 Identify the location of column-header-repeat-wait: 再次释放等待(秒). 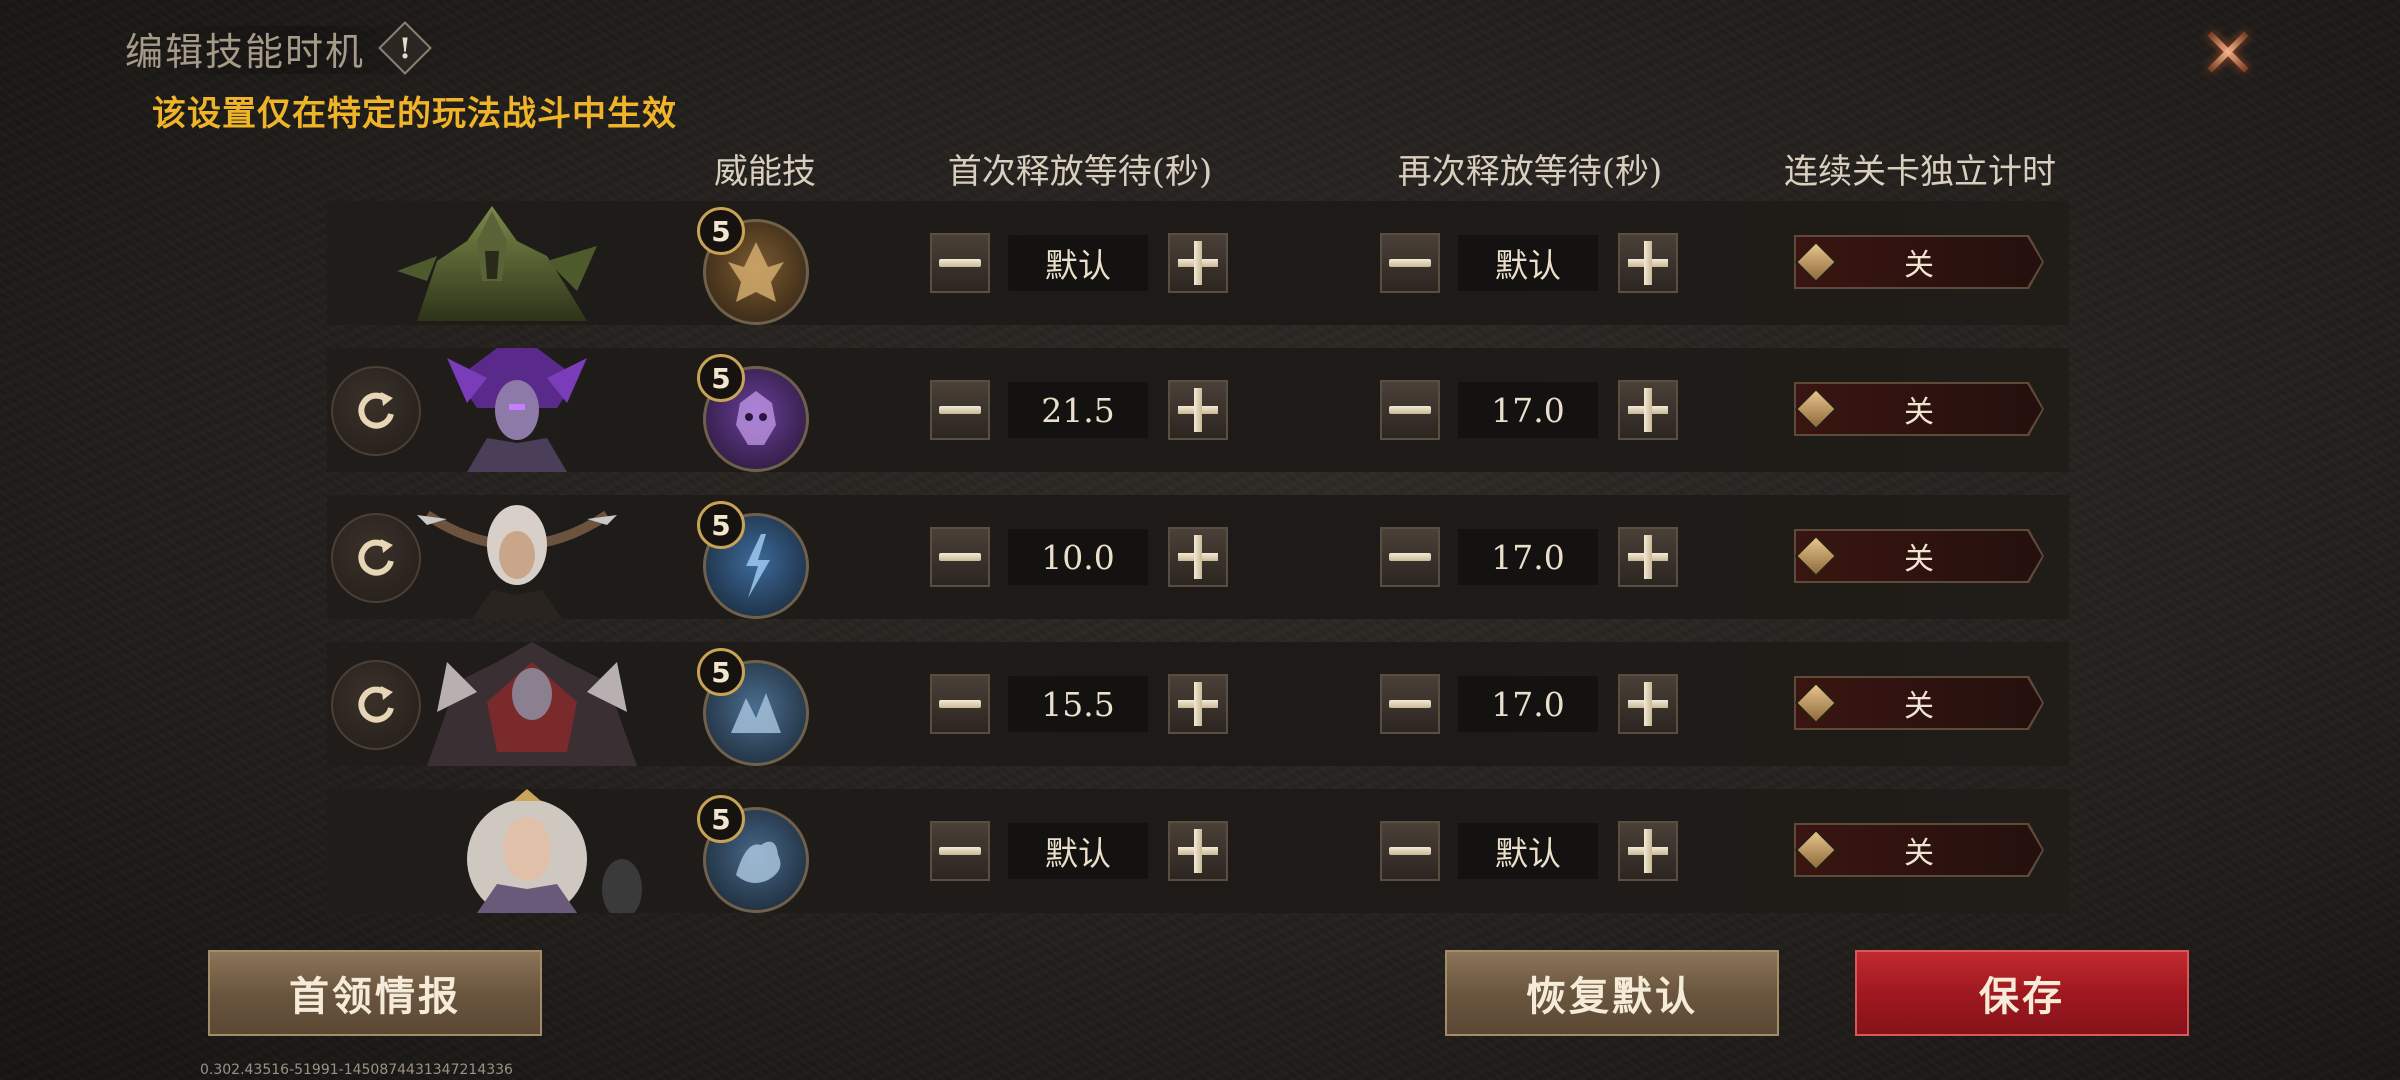
(1530, 172).